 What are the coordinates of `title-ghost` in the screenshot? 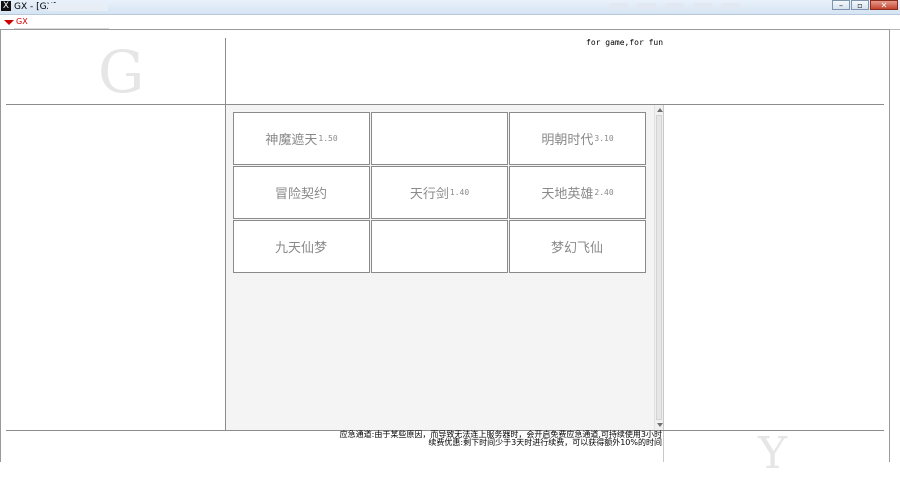 It's located at (78, 7).